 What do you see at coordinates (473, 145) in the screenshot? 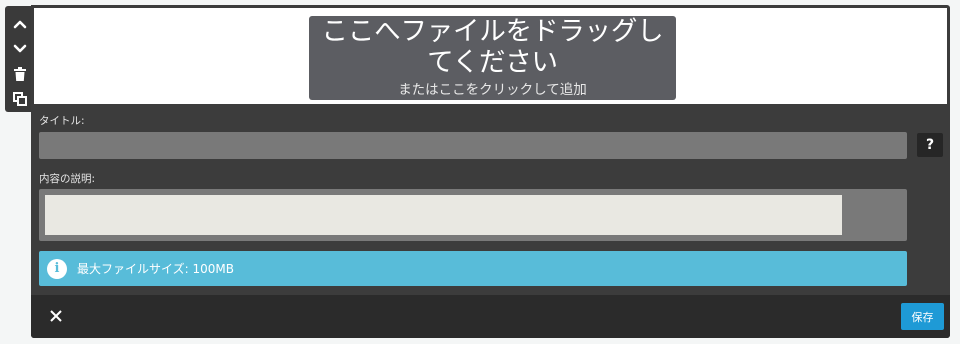
I see `title-input` at bounding box center [473, 145].